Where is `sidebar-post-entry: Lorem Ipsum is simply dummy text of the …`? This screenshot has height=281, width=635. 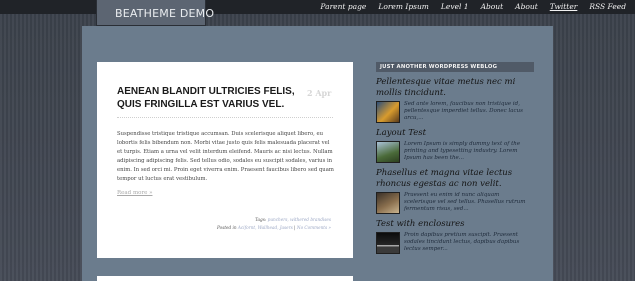
sidebar-post-entry: Lorem Ipsum is simply dummy text of the … is located at coordinates (455, 152).